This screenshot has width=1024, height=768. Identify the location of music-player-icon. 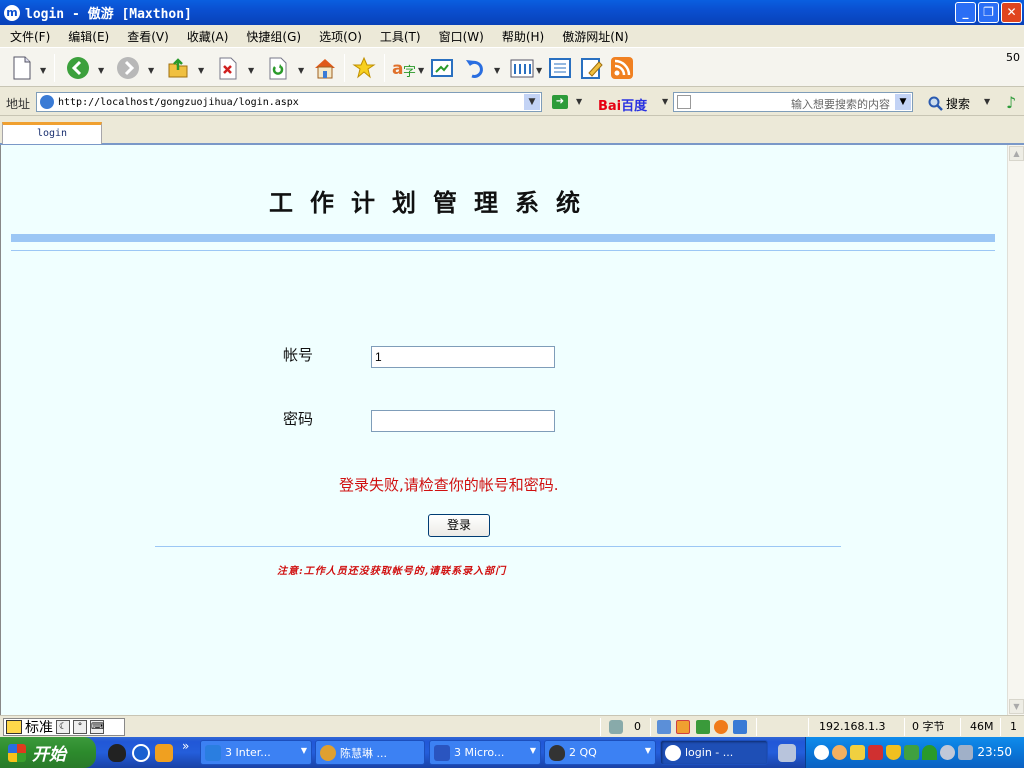
(328, 752).